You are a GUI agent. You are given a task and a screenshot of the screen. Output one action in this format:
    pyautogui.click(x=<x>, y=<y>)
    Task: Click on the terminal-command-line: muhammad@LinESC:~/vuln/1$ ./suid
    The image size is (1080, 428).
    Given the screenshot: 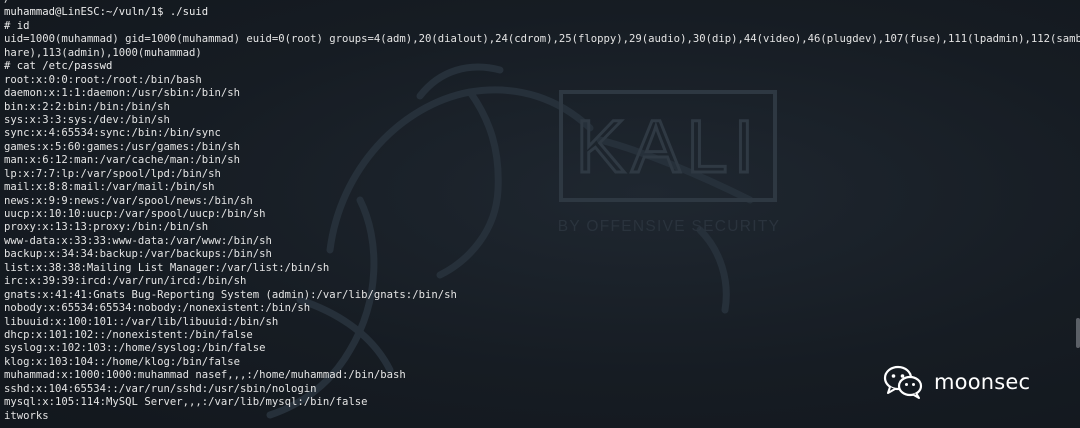 What is the action you would take?
    pyautogui.click(x=106, y=12)
    